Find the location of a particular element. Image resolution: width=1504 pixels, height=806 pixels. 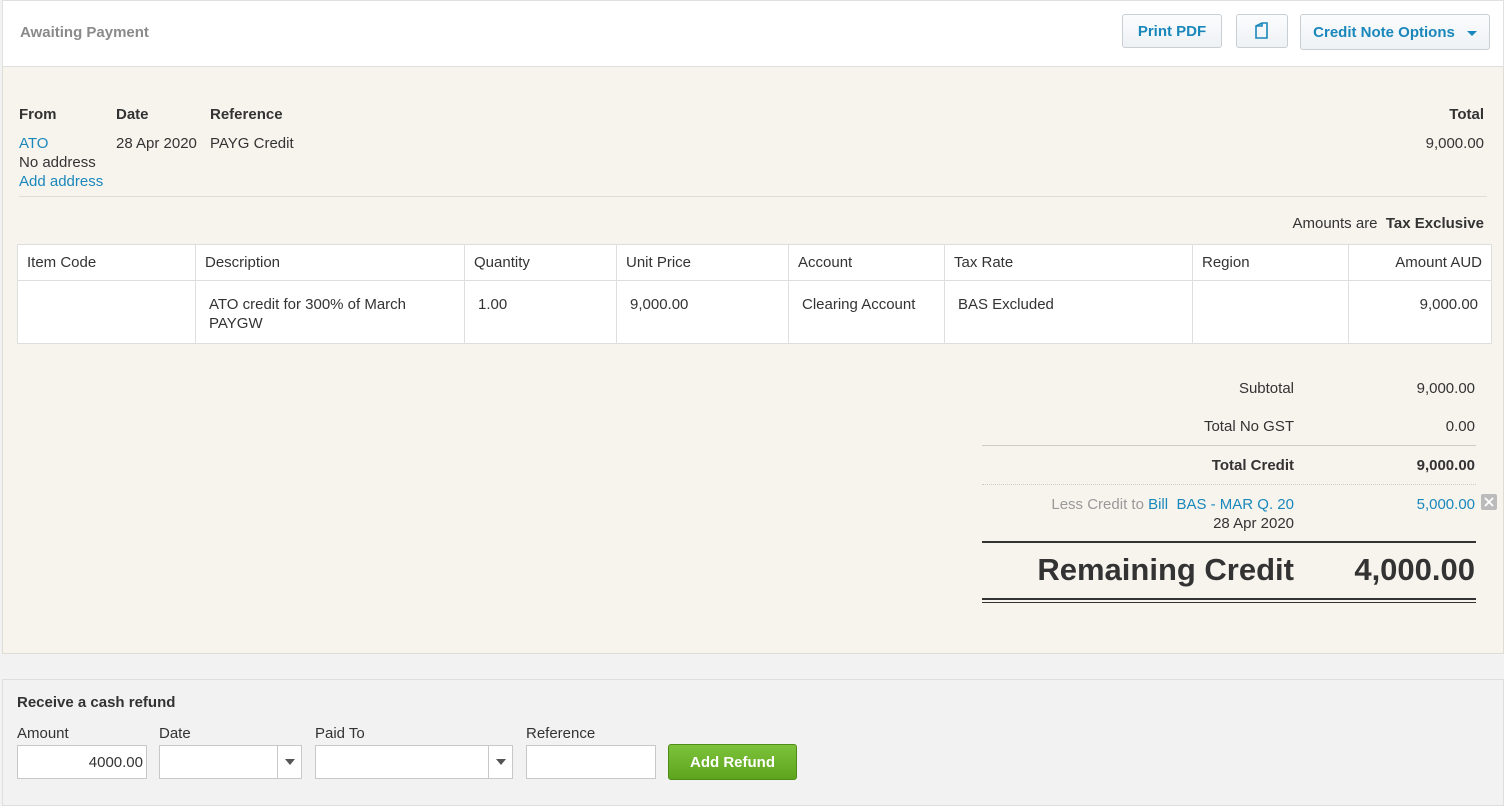

refund-paid-to-select is located at coordinates (414, 762).